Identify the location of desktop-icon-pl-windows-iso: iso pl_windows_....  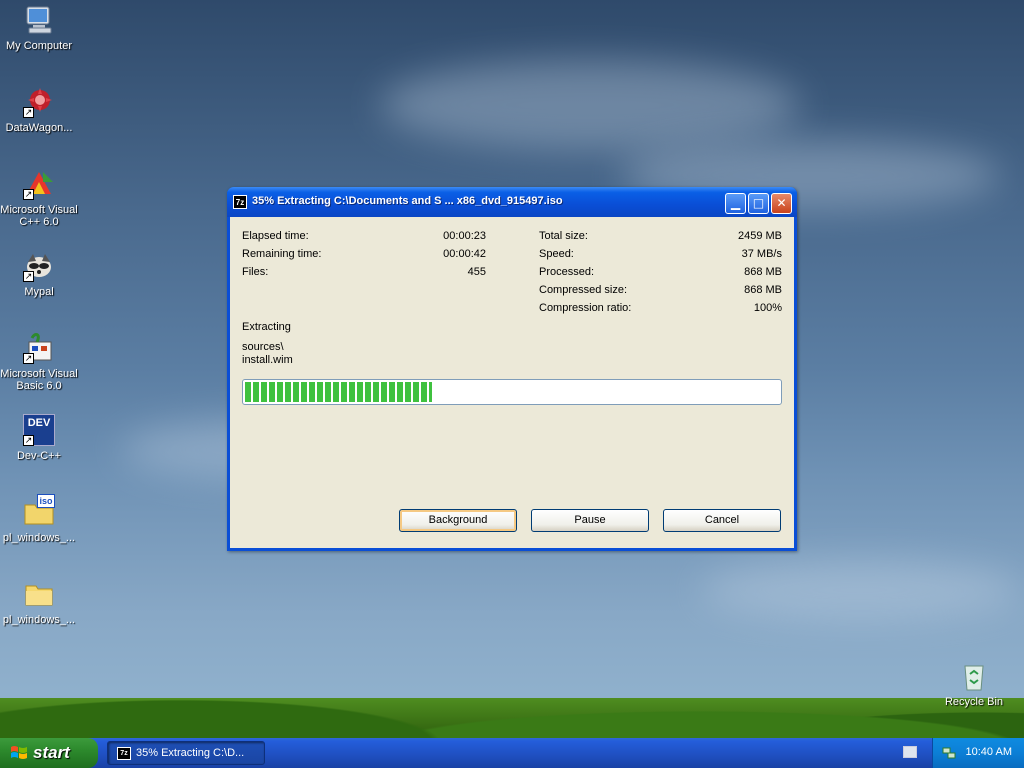
(39, 519).